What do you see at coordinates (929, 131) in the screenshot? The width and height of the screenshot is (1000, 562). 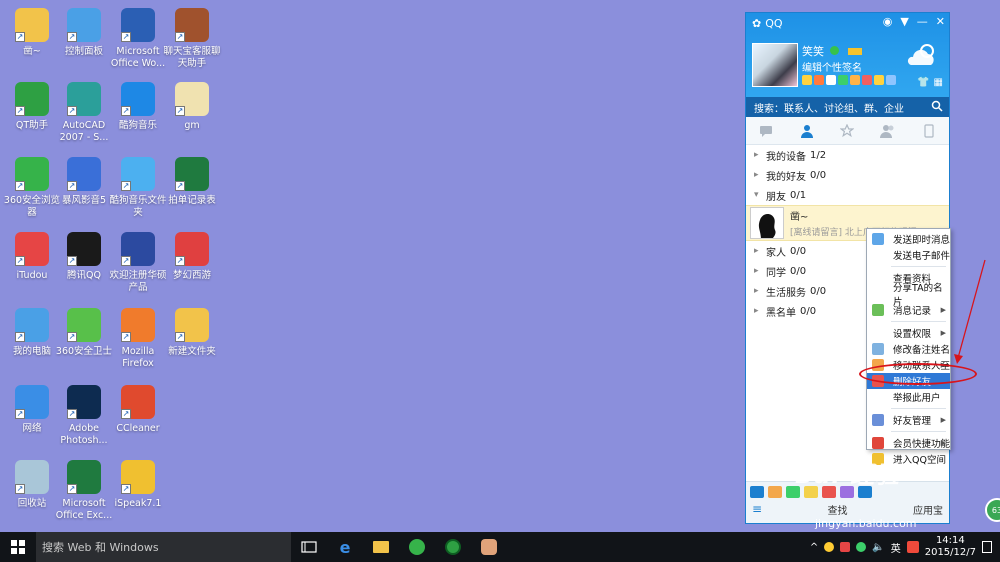 I see `tab-devices` at bounding box center [929, 131].